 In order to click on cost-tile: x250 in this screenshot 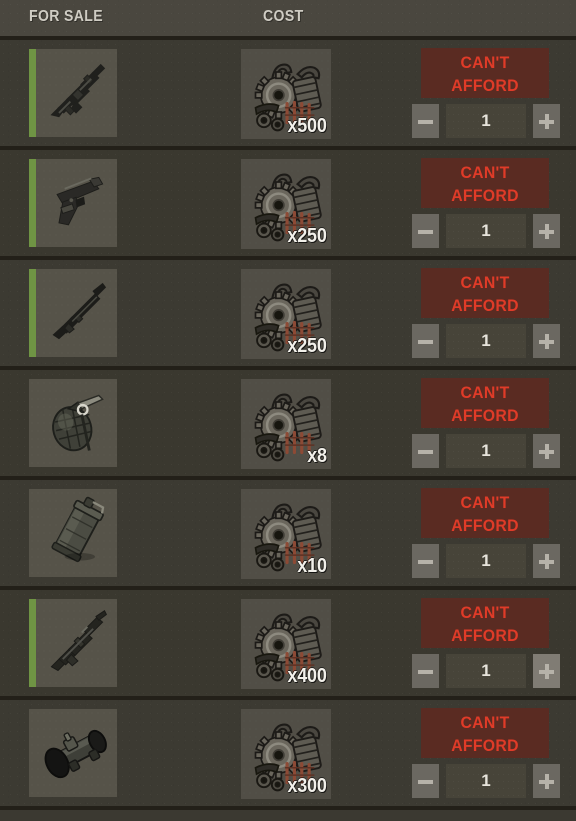, I will do `click(286, 314)`.